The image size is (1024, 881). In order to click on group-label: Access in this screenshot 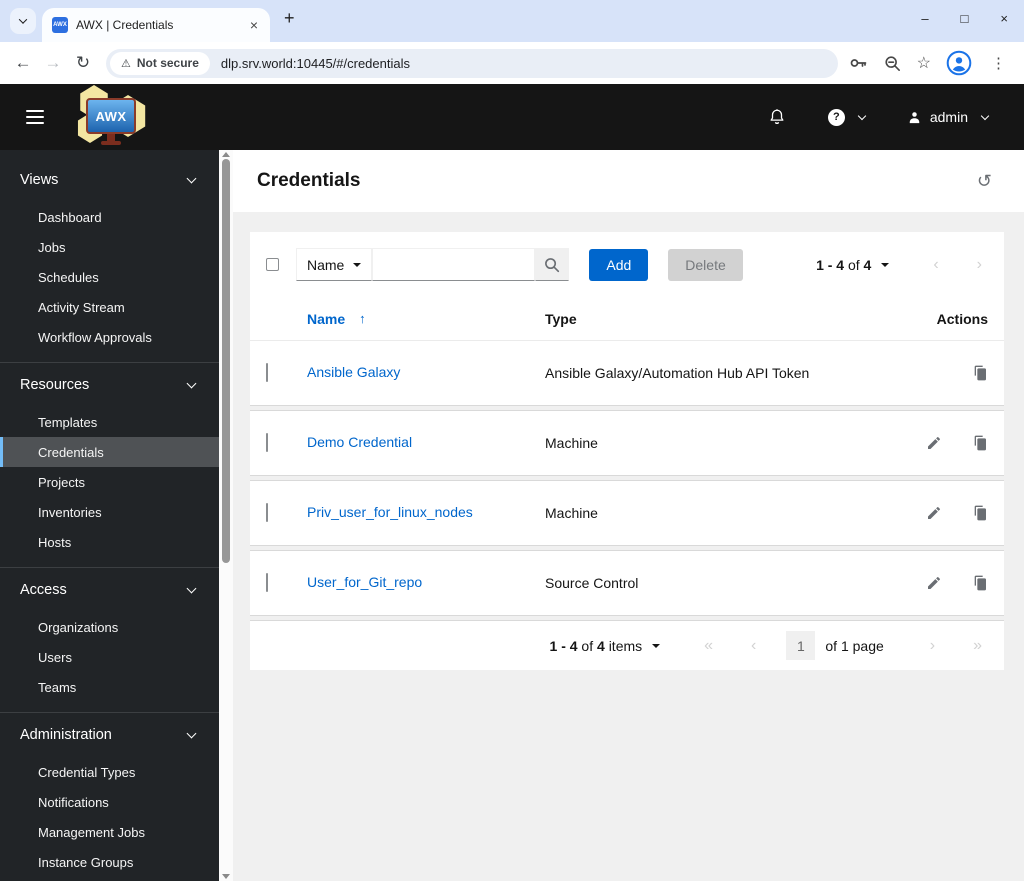, I will do `click(43, 590)`.